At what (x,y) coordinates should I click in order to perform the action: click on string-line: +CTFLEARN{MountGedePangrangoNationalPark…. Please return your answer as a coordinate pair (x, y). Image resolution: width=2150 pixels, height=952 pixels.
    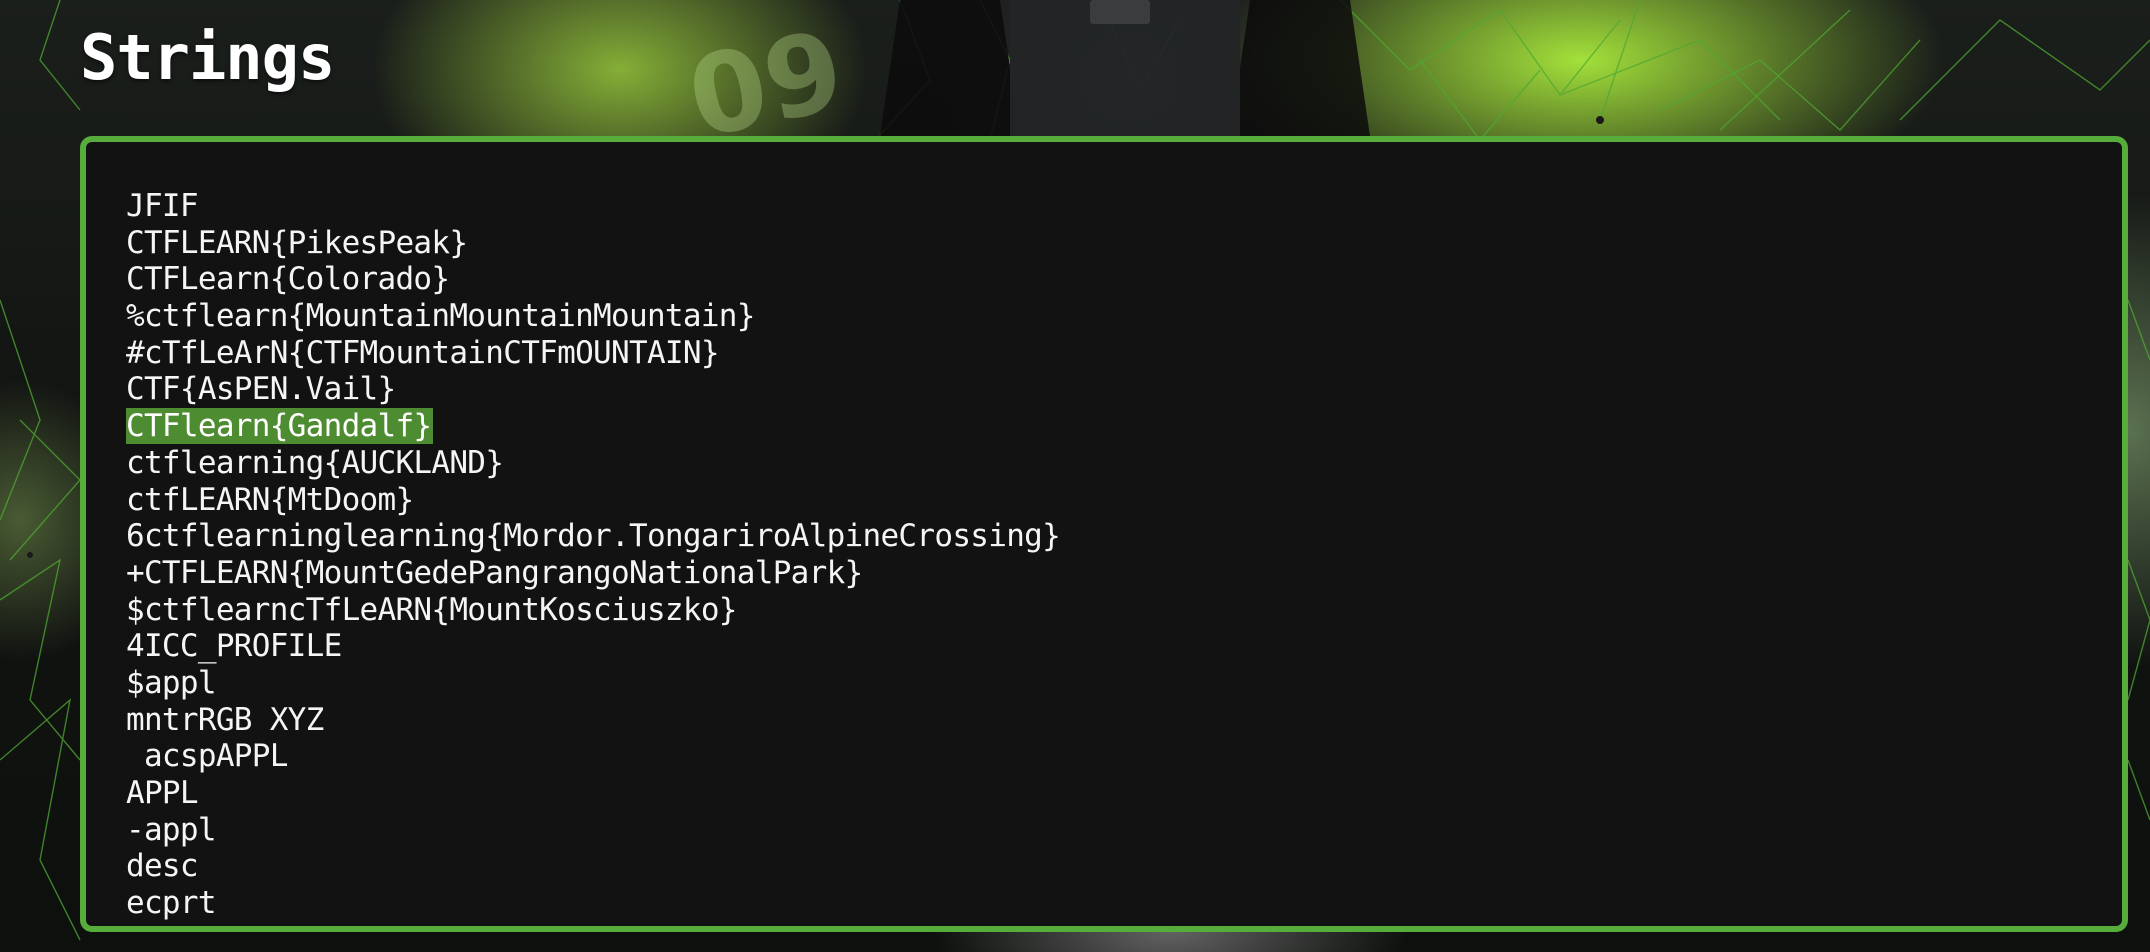
    Looking at the image, I should click on (494, 572).